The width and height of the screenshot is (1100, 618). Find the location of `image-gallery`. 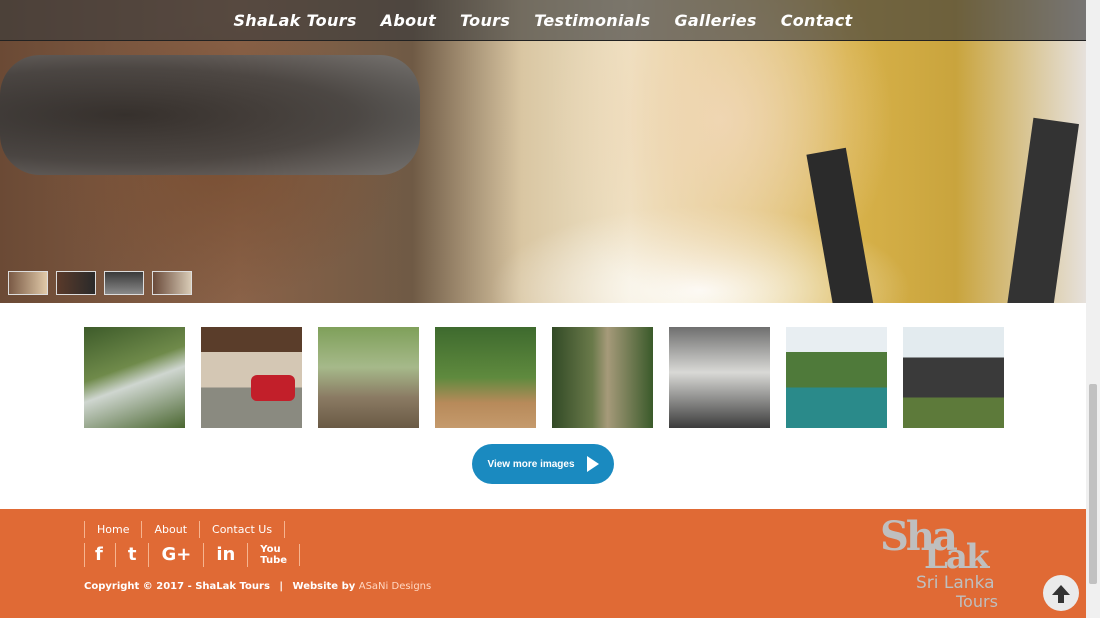

image-gallery is located at coordinates (544, 377).